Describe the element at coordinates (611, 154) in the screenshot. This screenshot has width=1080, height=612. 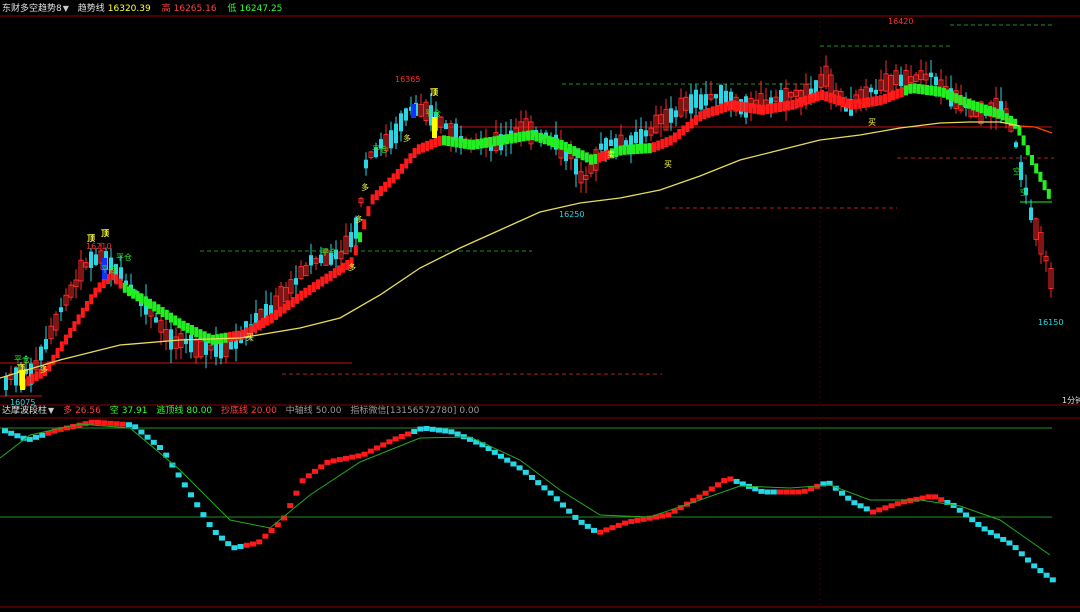
I see `signal-sell: 卖` at that location.